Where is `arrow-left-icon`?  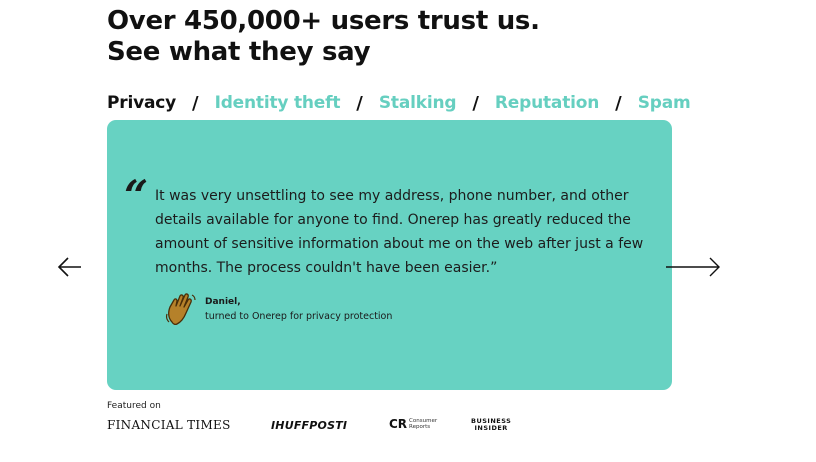
arrow-left-icon is located at coordinates (70, 267).